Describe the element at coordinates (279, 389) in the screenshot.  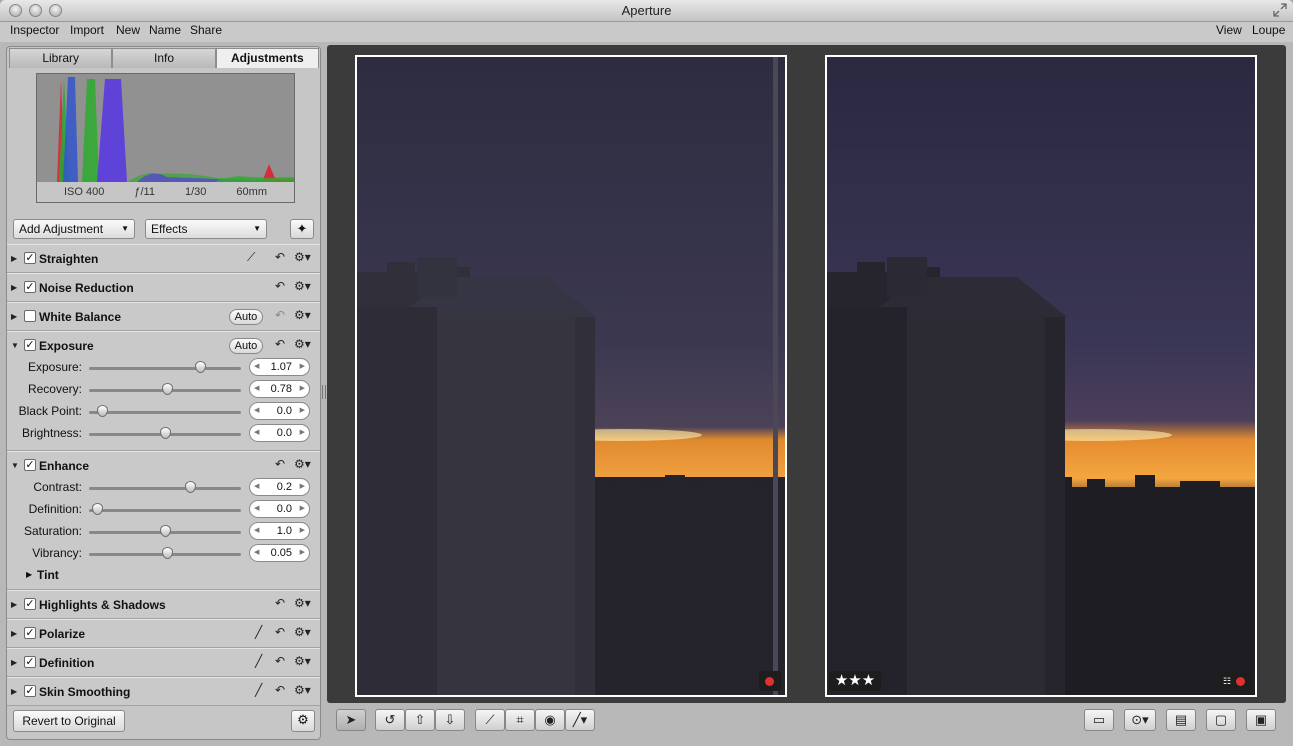
I see `recovery-value-field: ◀ 0.78 ▶` at that location.